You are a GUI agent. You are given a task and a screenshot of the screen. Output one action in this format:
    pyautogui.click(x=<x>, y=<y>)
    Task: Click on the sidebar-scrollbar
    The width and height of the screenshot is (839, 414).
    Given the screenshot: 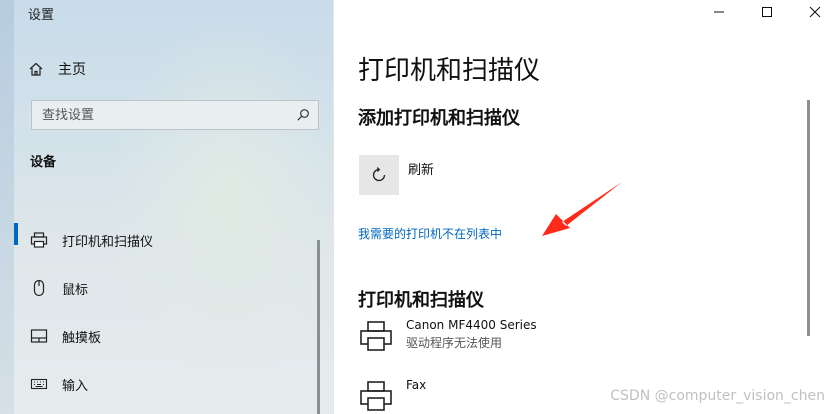 What is the action you would take?
    pyautogui.click(x=318, y=327)
    